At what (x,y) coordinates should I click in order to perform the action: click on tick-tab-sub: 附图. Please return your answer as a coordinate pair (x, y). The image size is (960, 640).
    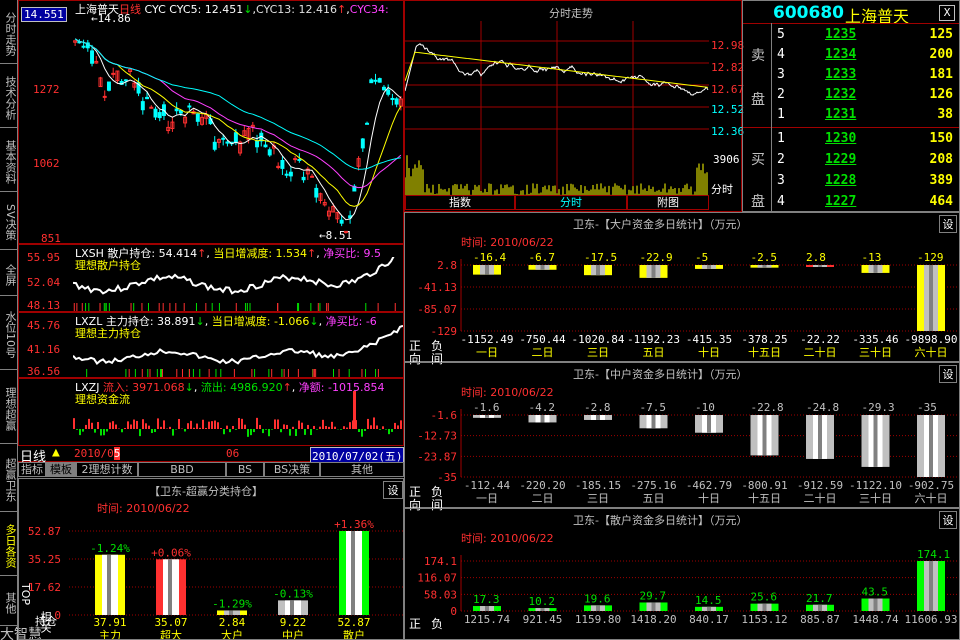
    Looking at the image, I should click on (668, 202).